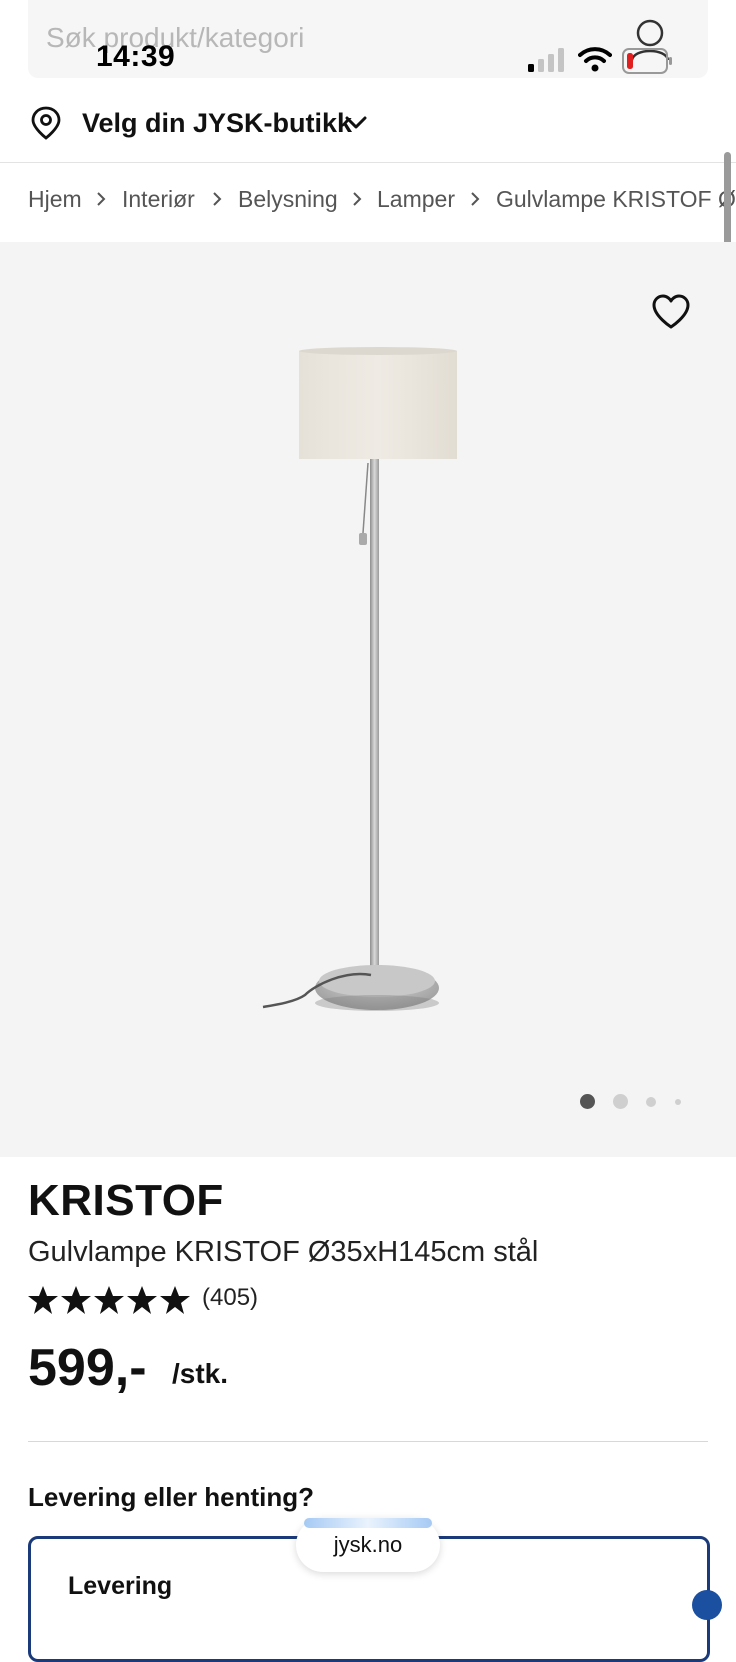 The width and height of the screenshot is (736, 1662). I want to click on product-brand: KRISTOF, so click(126, 1200).